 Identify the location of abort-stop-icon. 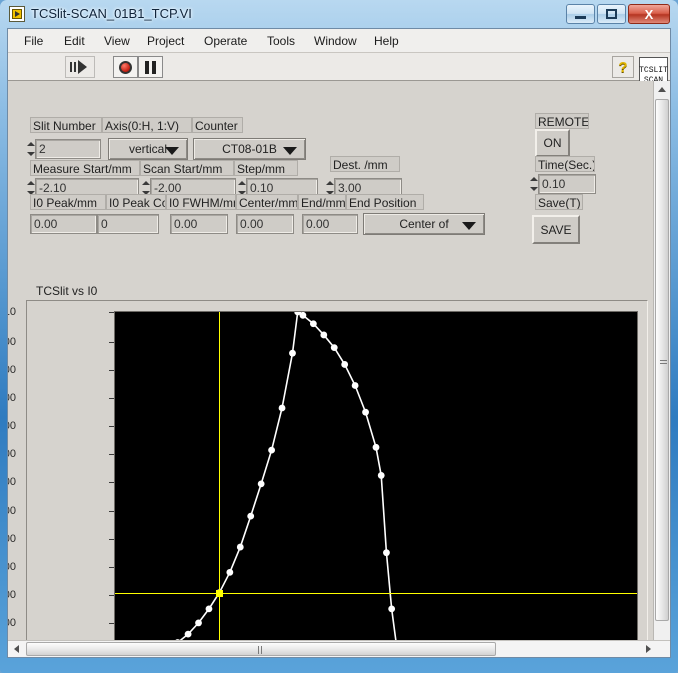
(125, 67).